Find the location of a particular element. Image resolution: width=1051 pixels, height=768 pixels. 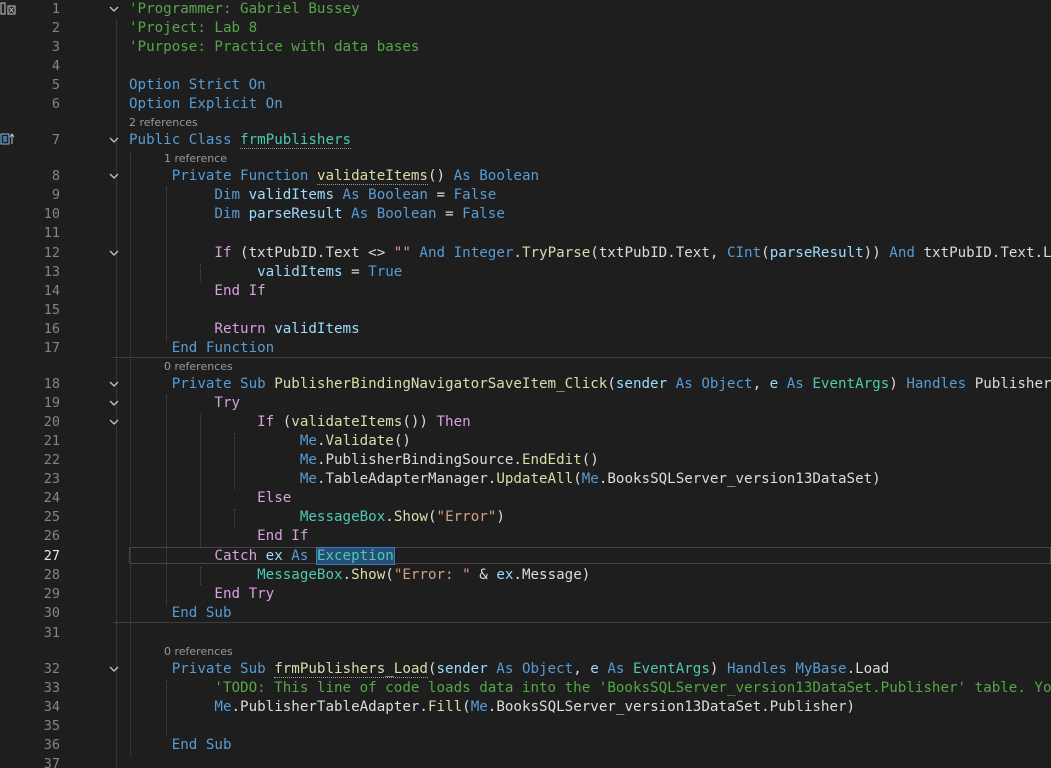

code-line: 7 Public Class frmPublishers is located at coordinates (525, 140).